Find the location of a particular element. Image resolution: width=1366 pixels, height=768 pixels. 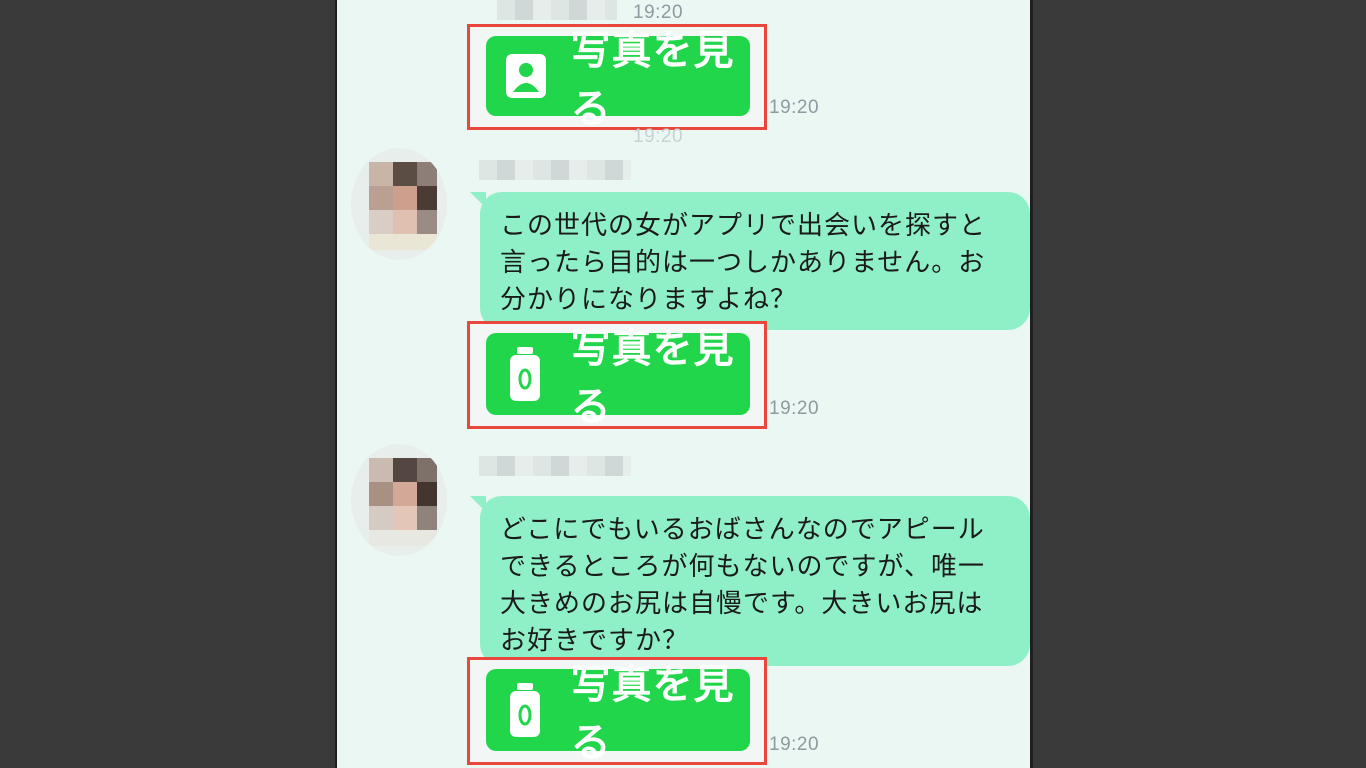

timestamp-faded: 19:20 is located at coordinates (658, 136).